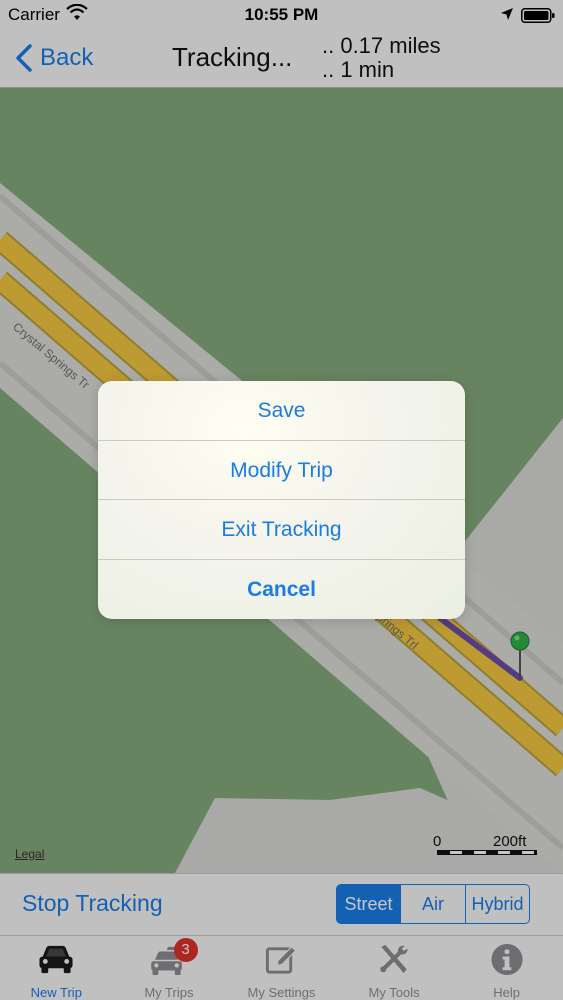 The image size is (563, 1000). What do you see at coordinates (281, 530) in the screenshot?
I see `exit-tracking-button: Exit Tracking` at bounding box center [281, 530].